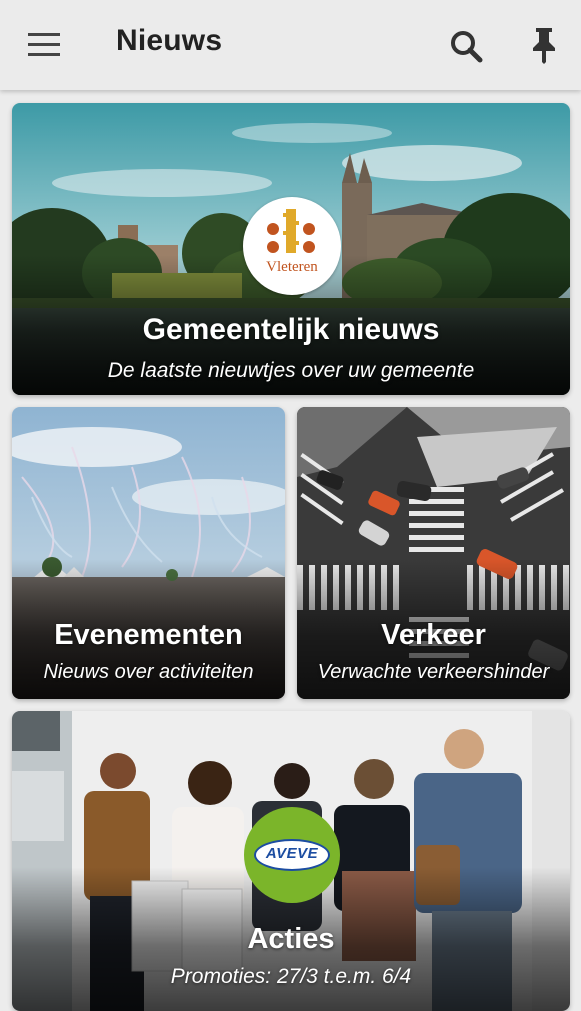  Describe the element at coordinates (292, 246) in the screenshot. I see `vleteren-logo: Vleteren` at that location.